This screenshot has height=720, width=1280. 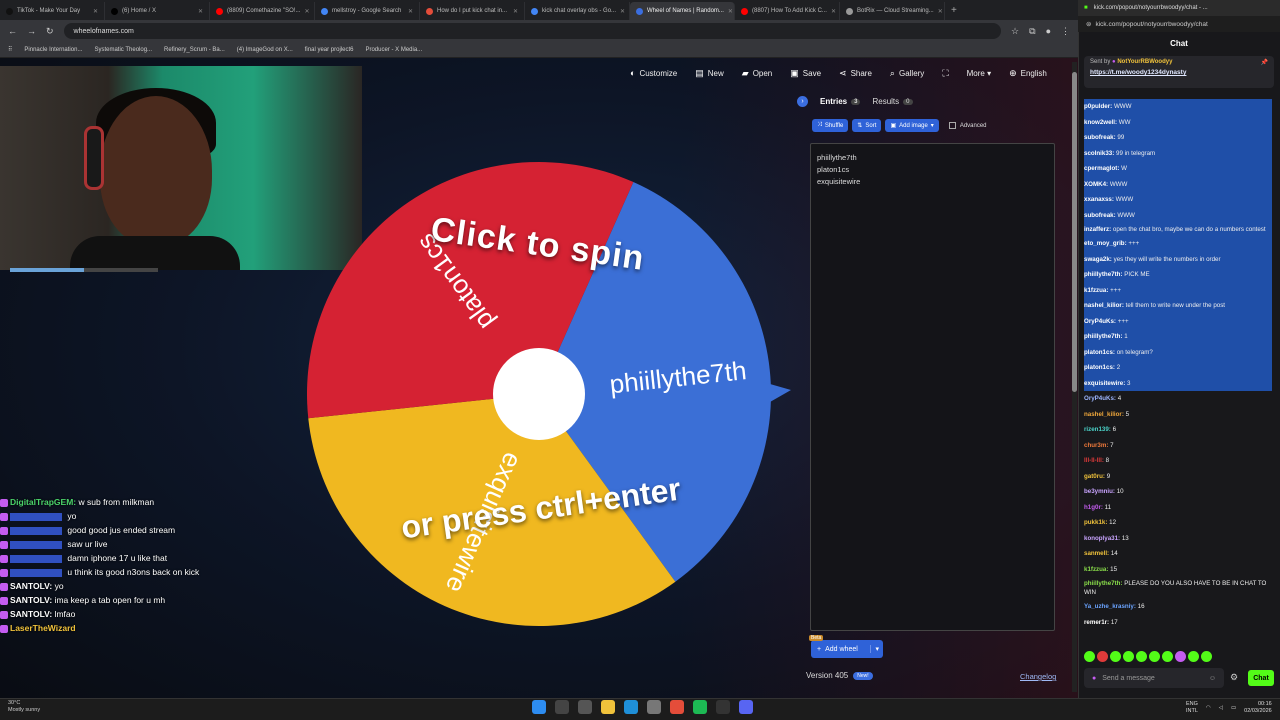 I want to click on emoji-icon: ☺, so click(x=1212, y=678).